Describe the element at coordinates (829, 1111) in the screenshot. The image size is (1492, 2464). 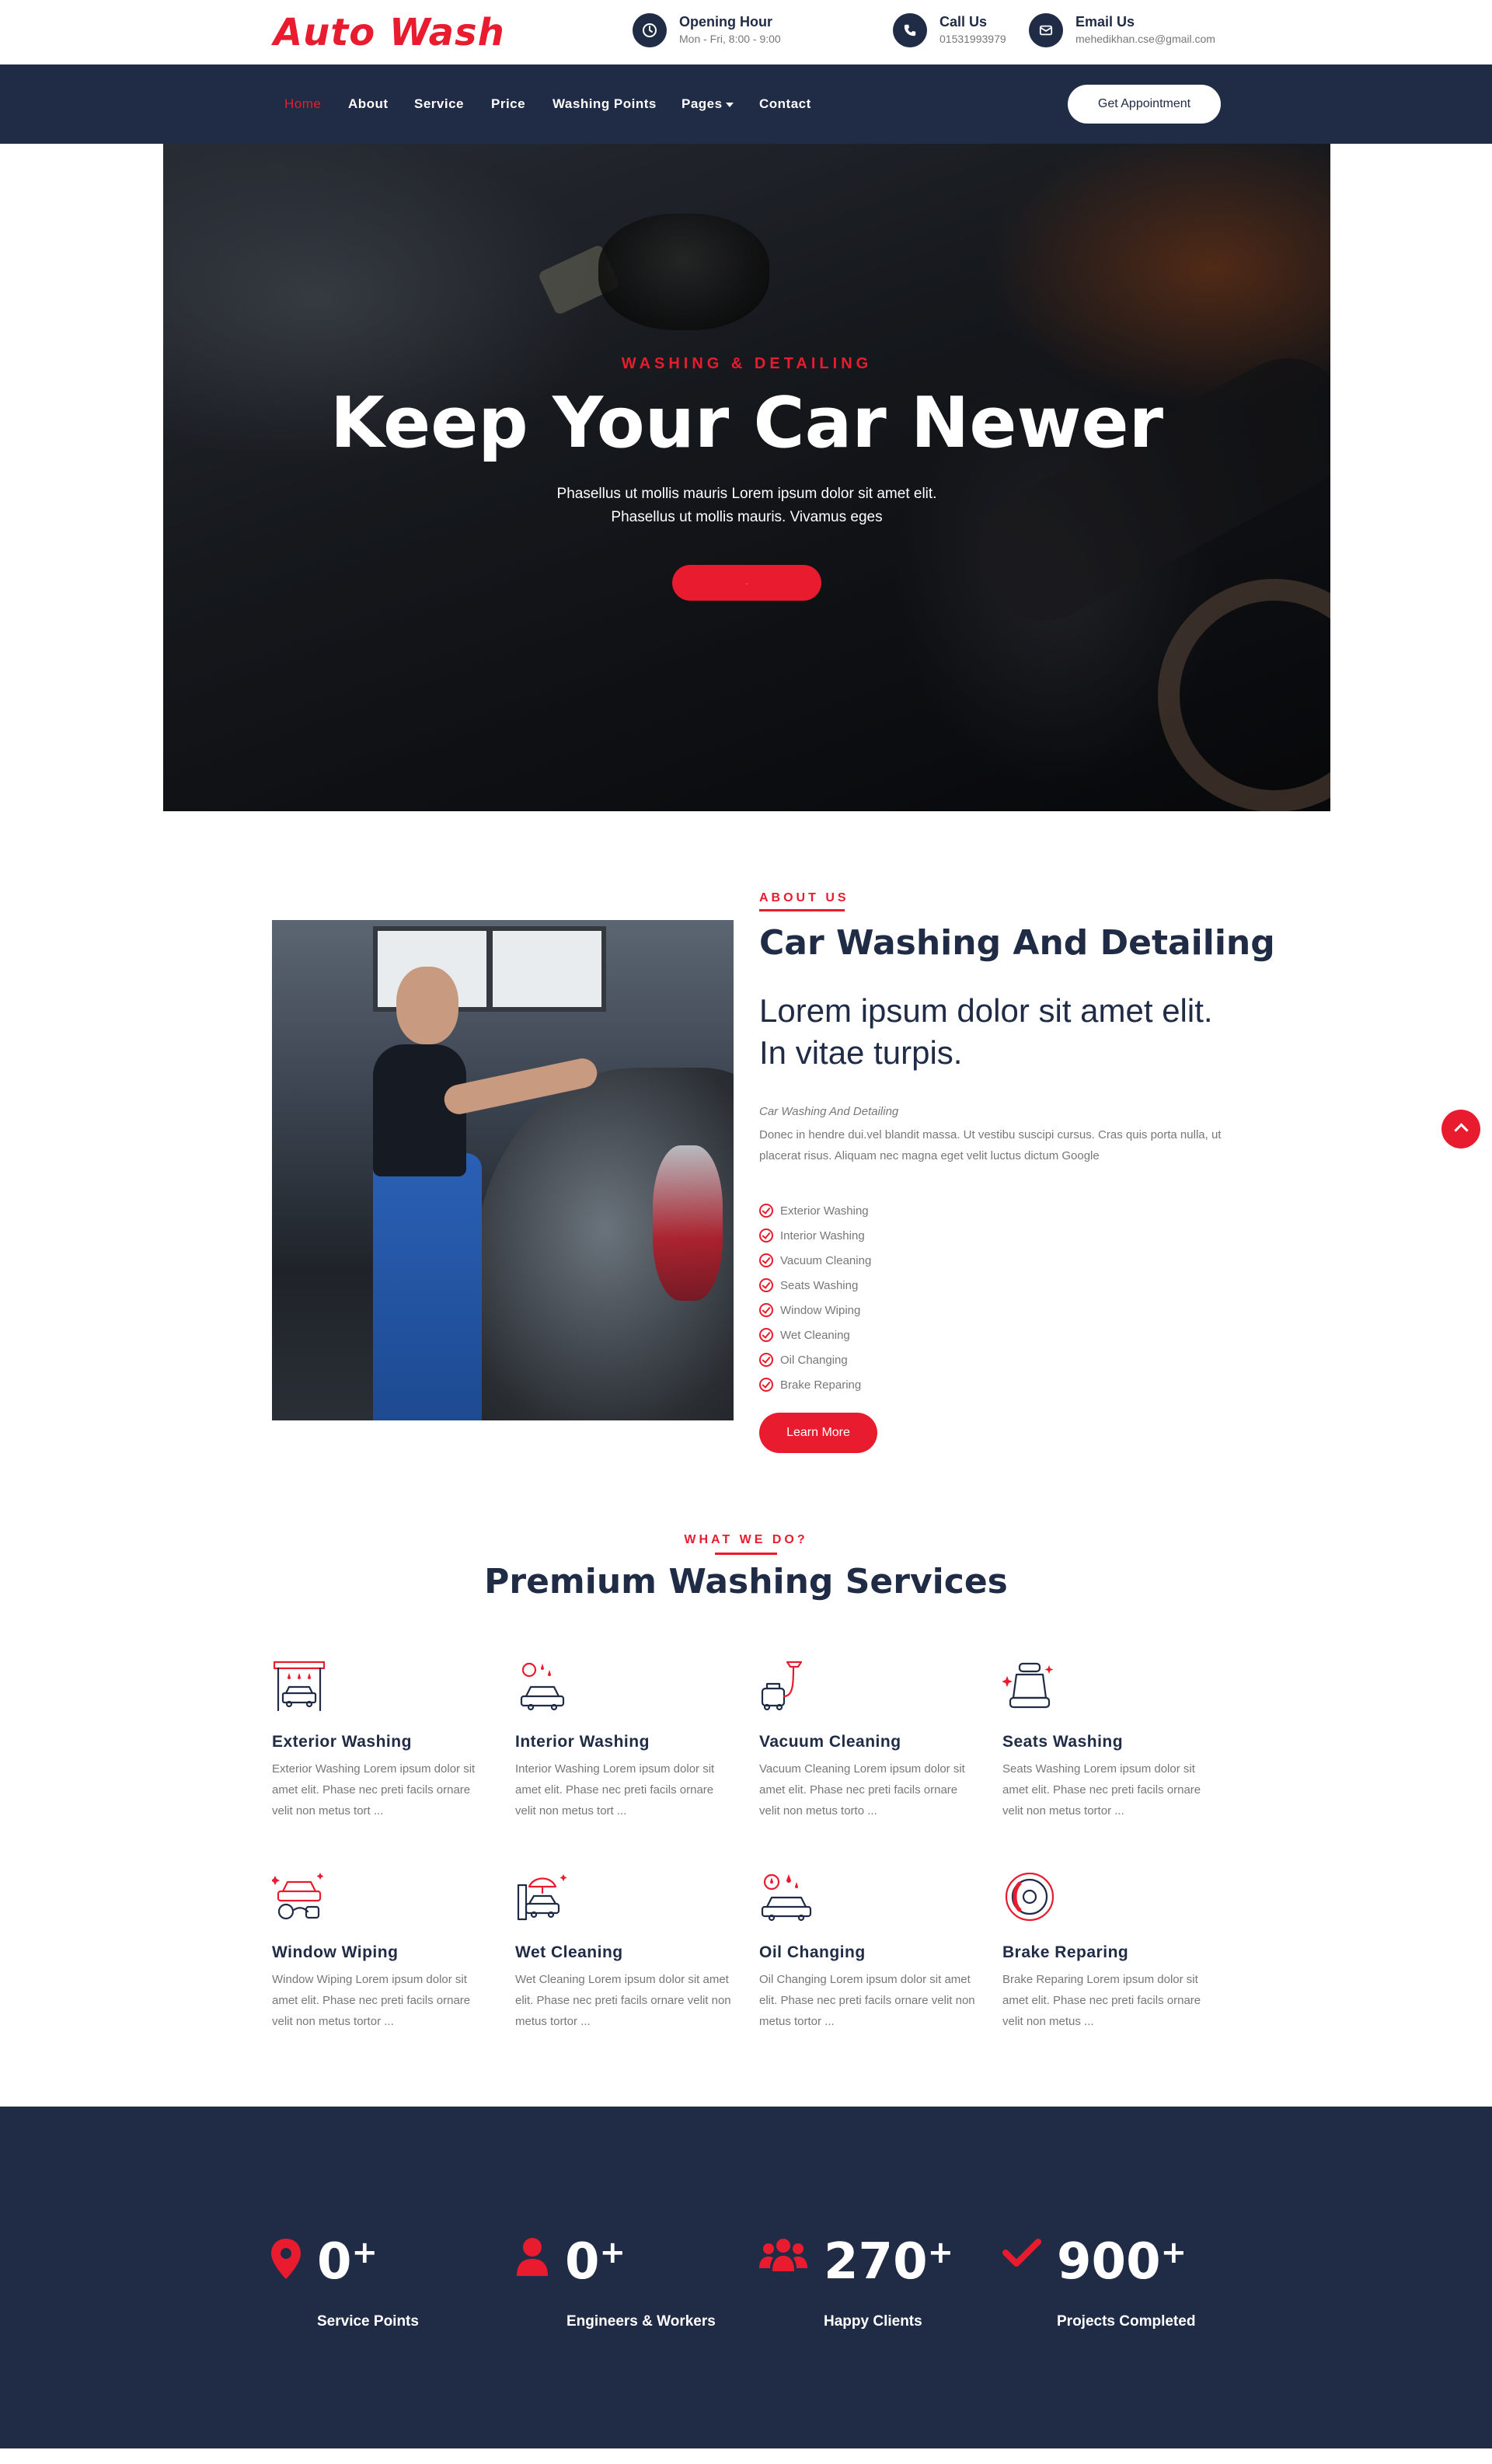
I see `about-caption: Car Washing And Detailing` at that location.